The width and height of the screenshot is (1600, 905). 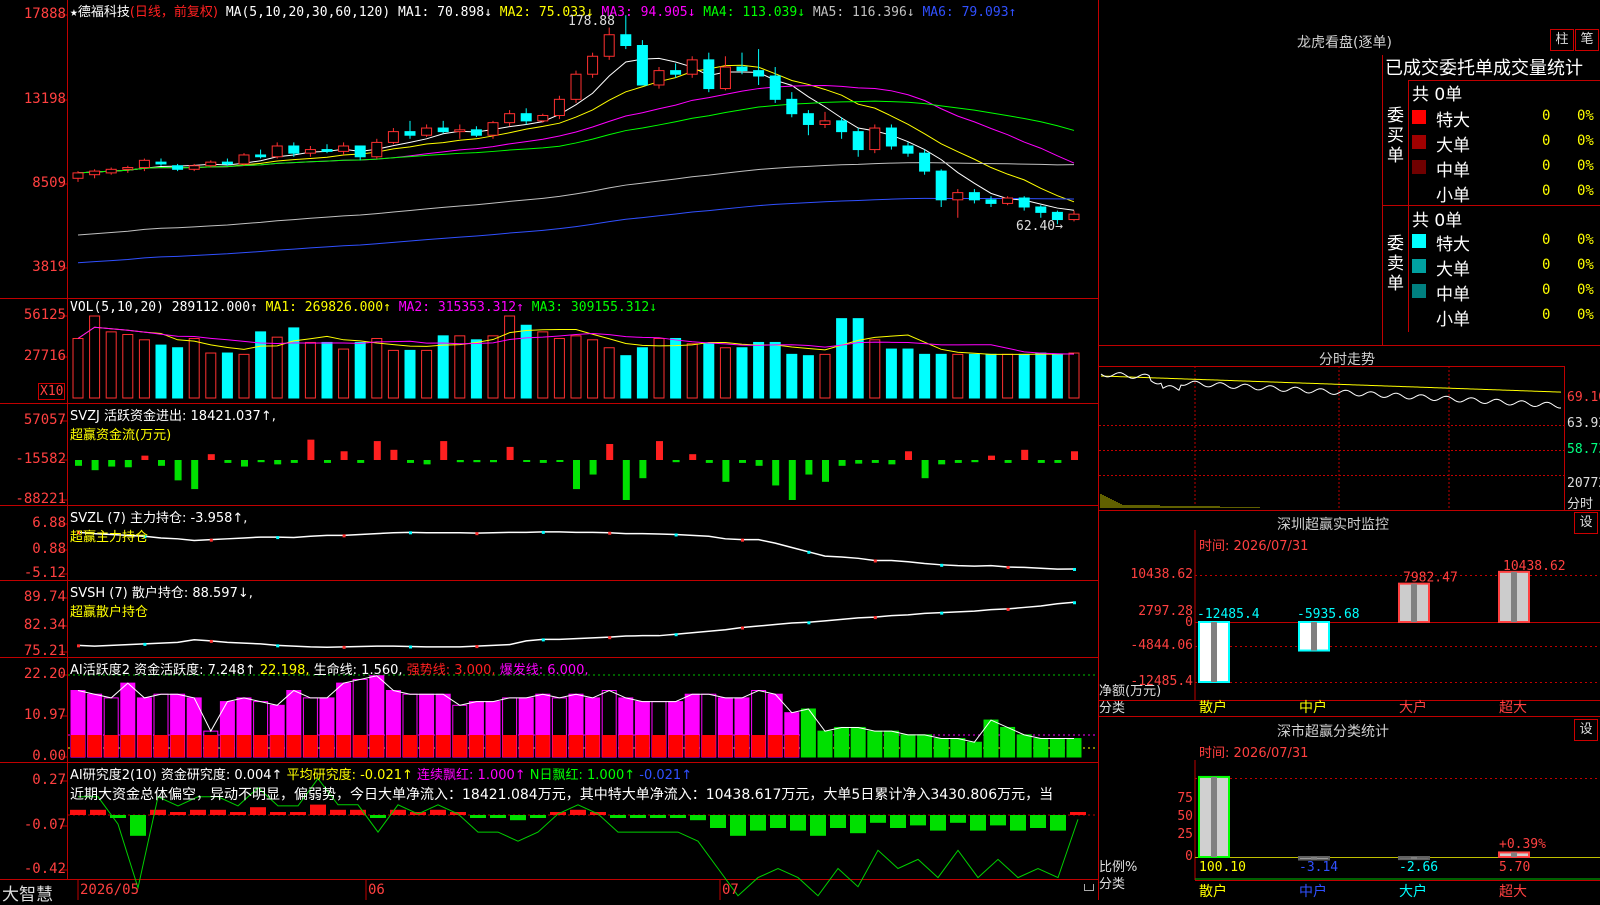 I want to click on vol-ma2: MA2: 315353.312↑, so click(x=461, y=307).